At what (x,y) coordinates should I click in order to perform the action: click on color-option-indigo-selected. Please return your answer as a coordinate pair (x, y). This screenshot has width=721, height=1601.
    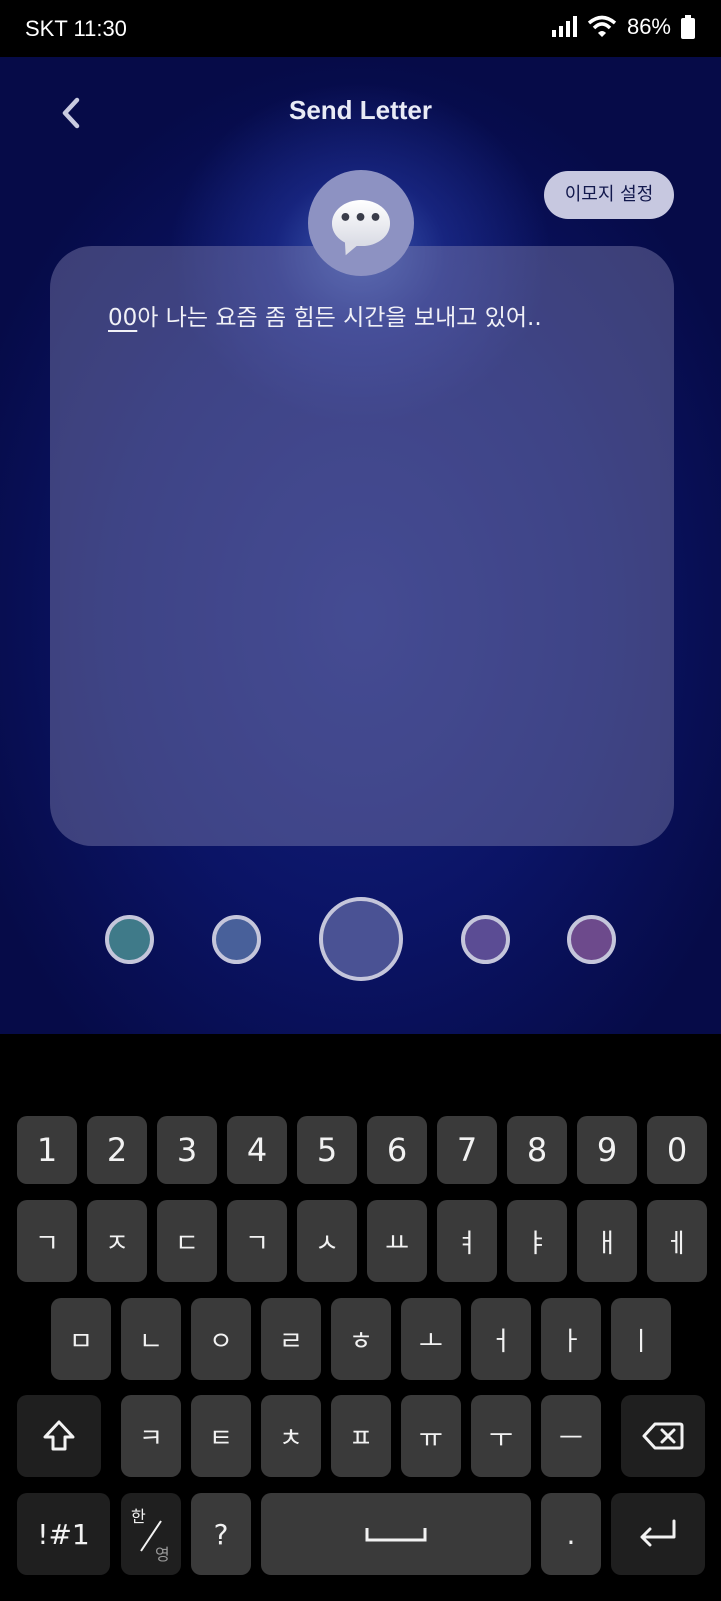
    Looking at the image, I should click on (361, 939).